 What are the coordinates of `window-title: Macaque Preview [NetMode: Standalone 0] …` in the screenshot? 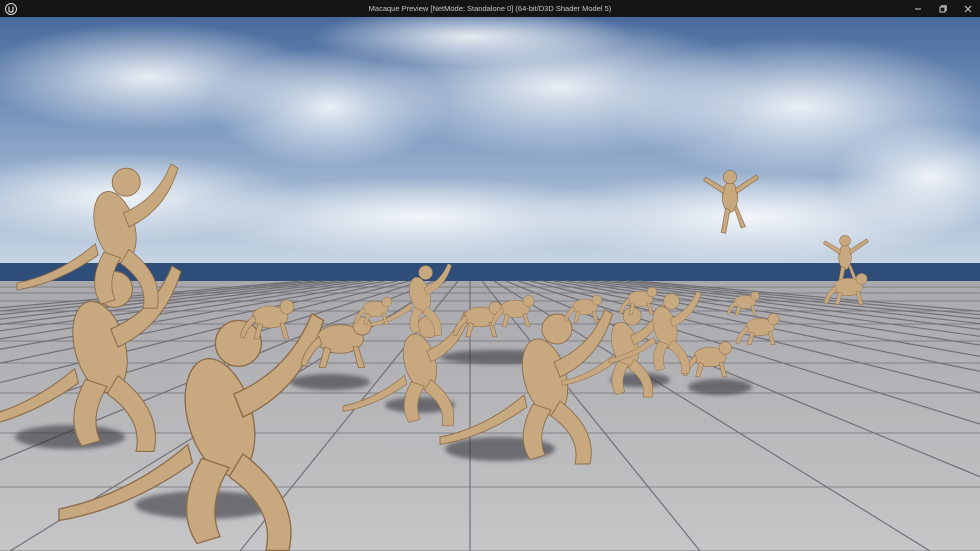 It's located at (490, 8).